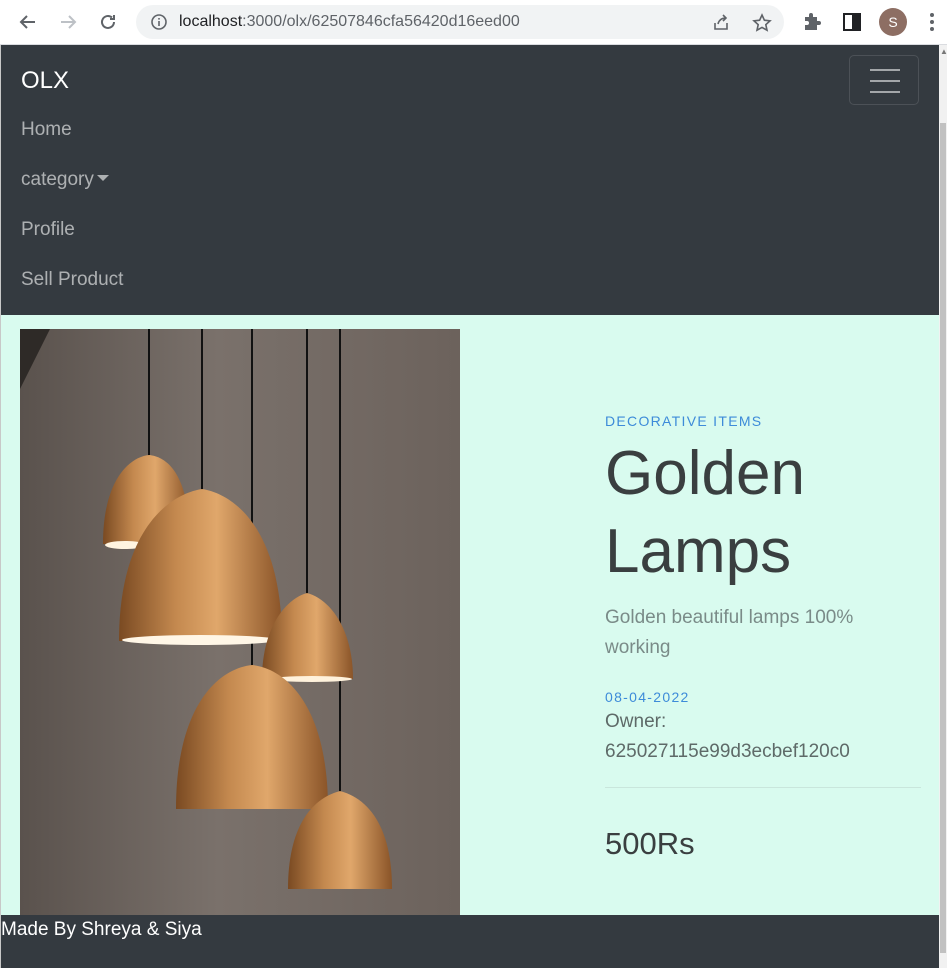  I want to click on scroll-up-icon: ▲, so click(943, 51).